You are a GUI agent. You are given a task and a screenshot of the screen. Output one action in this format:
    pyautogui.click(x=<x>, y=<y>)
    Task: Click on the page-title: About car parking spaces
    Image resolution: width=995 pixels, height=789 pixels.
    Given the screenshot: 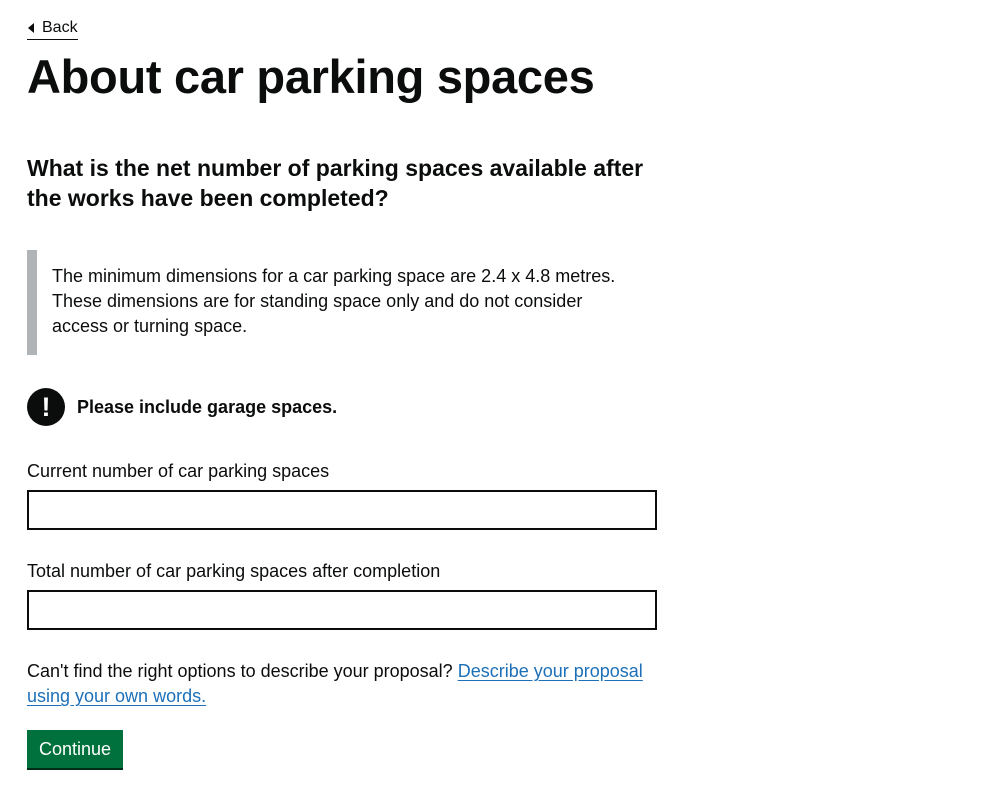 What is the action you would take?
    pyautogui.click(x=311, y=76)
    